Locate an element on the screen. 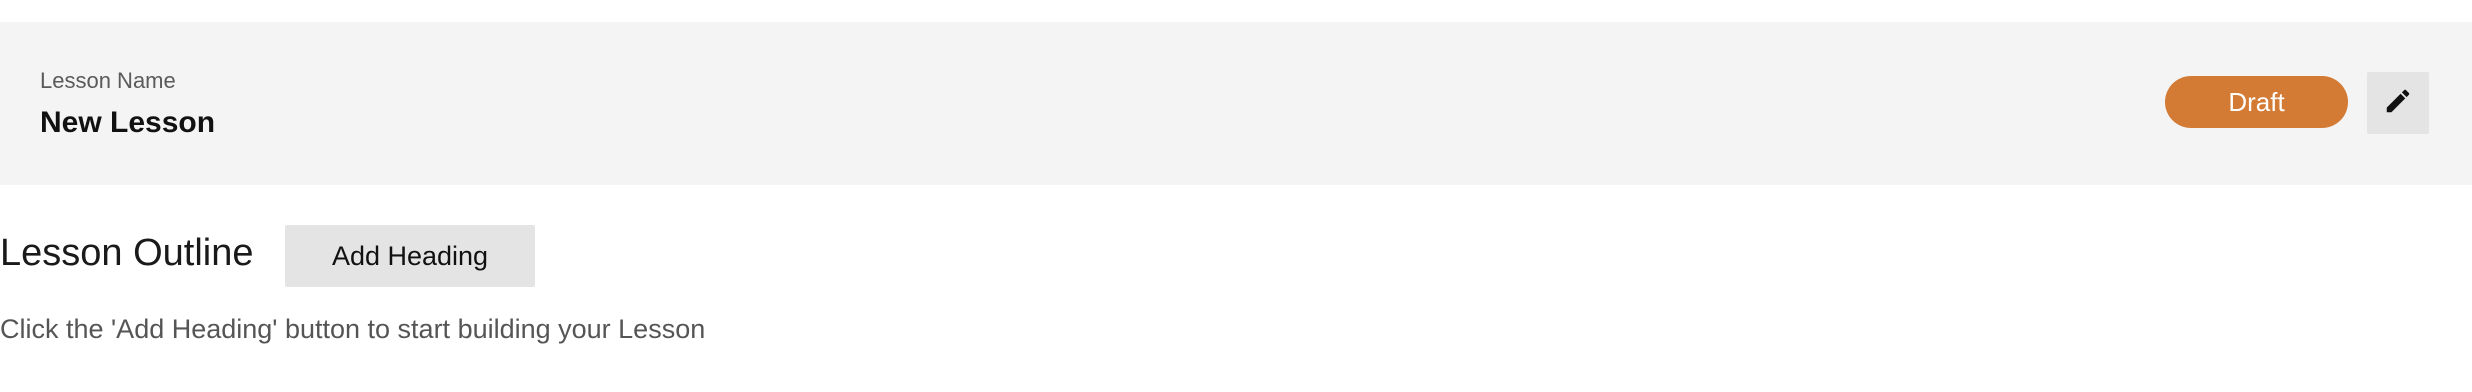  lesson-outline-title: Lesson Outline is located at coordinates (127, 253).